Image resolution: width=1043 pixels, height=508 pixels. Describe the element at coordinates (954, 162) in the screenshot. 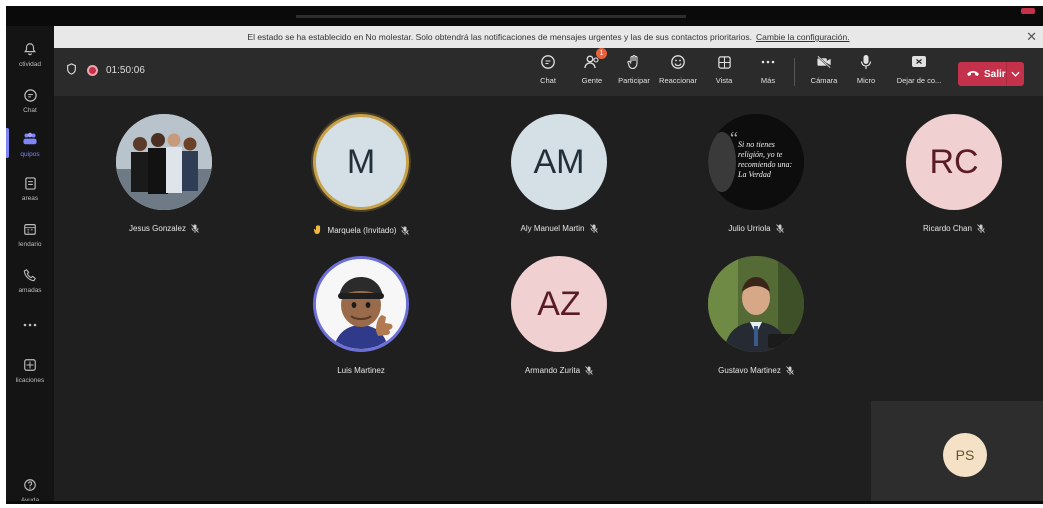

I see `participant-avatar: RC` at that location.